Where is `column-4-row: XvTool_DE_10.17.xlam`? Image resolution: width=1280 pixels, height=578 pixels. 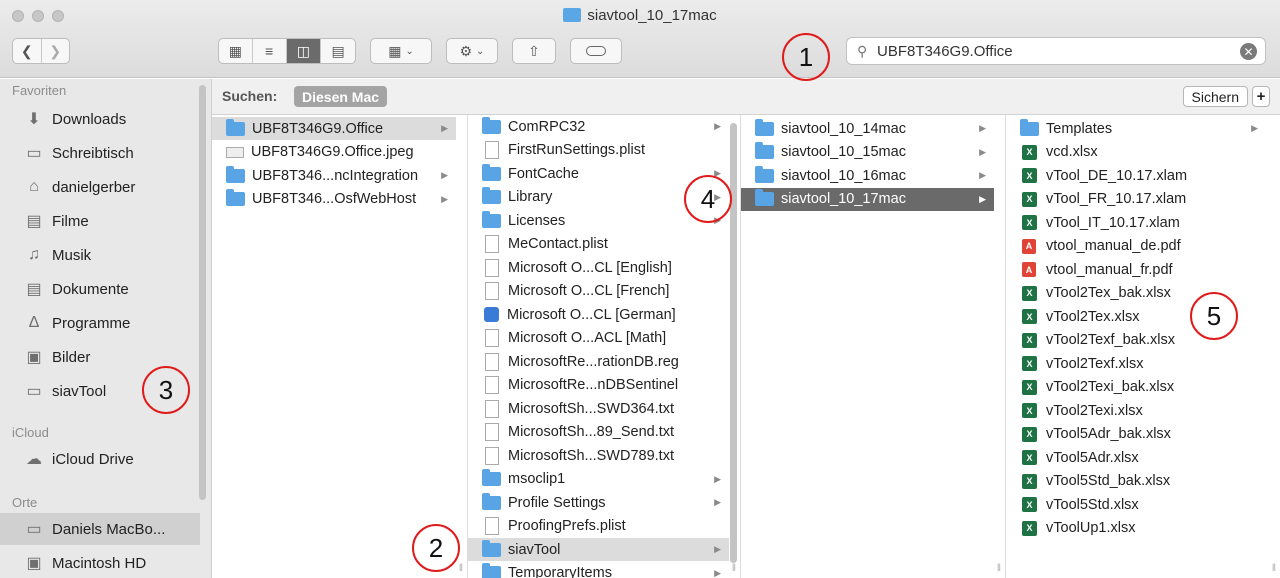 column-4-row: XvTool_DE_10.17.xlam is located at coordinates (1136, 175).